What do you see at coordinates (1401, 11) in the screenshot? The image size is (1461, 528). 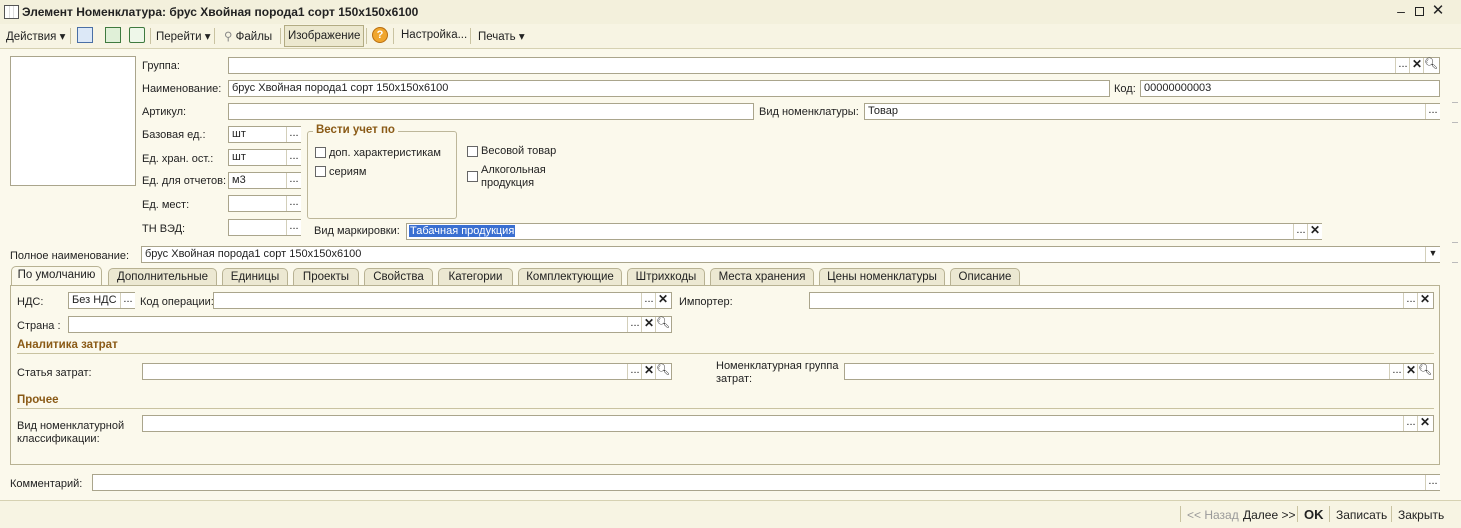 I see `minimize-button: –` at bounding box center [1401, 11].